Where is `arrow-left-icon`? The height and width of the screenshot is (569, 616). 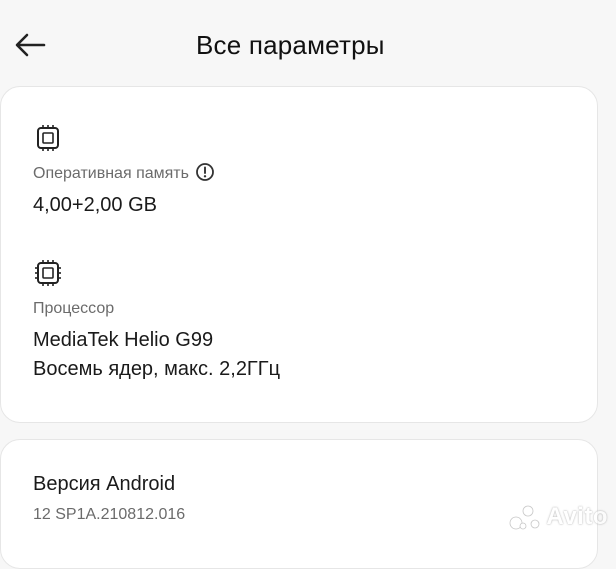 arrow-left-icon is located at coordinates (30, 45).